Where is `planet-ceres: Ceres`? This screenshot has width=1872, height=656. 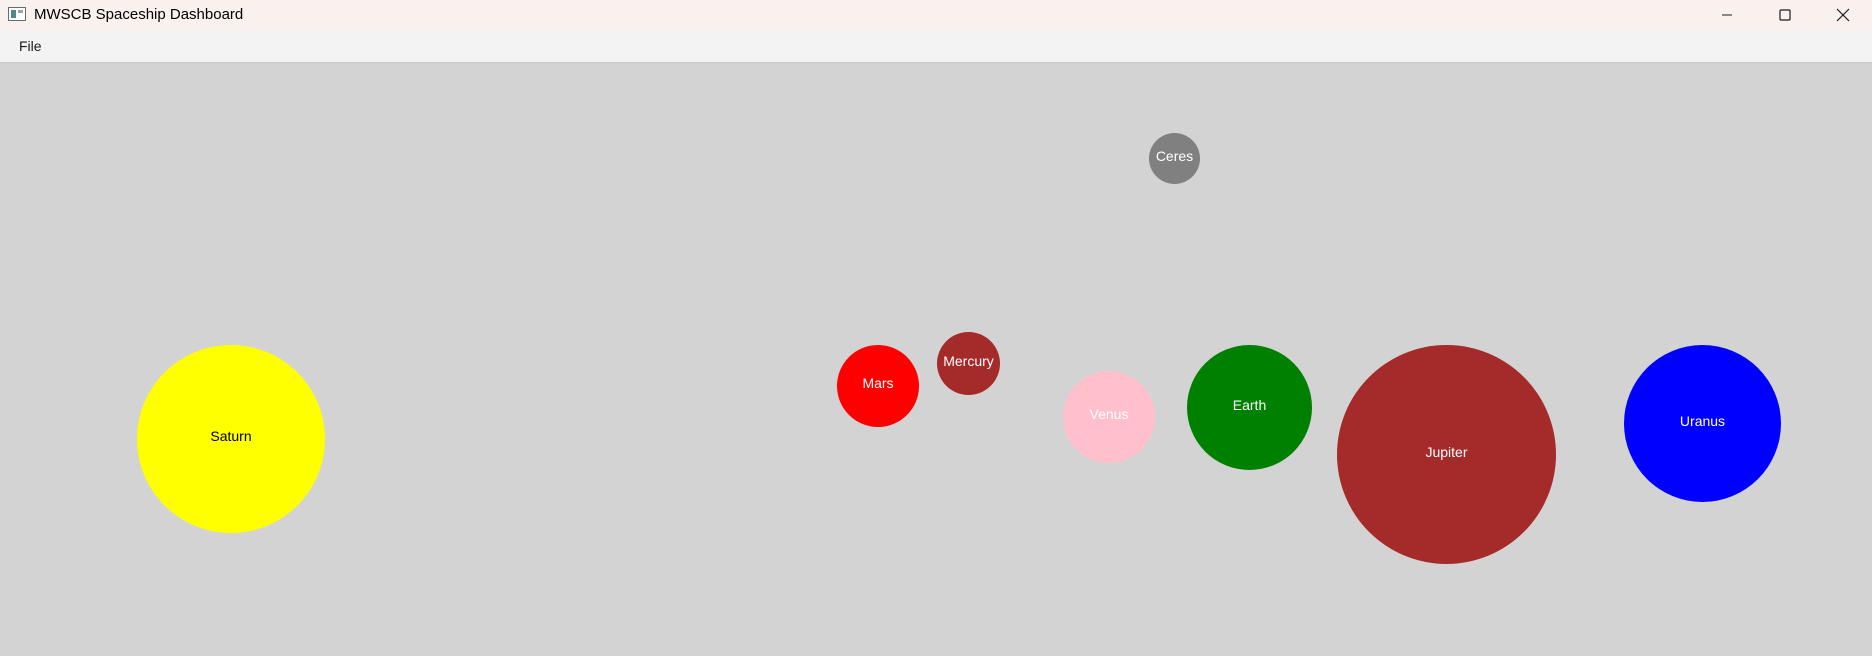
planet-ceres: Ceres is located at coordinates (1174, 158).